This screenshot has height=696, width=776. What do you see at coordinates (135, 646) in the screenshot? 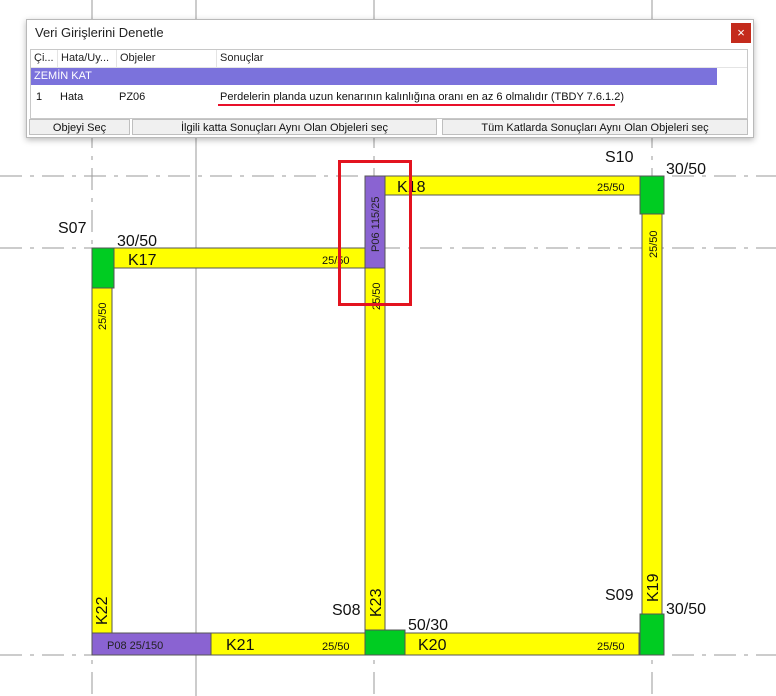
I see `wall-label-P08: P08 25/150` at bounding box center [135, 646].